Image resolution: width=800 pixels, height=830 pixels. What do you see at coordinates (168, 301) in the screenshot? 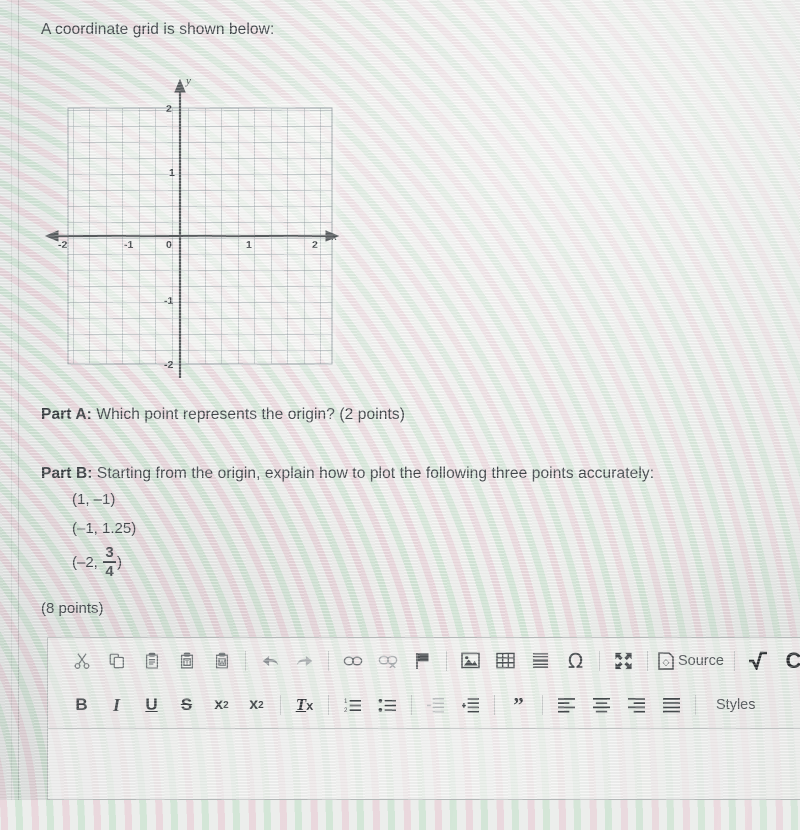
I see `y-tick--1: -1` at bounding box center [168, 301].